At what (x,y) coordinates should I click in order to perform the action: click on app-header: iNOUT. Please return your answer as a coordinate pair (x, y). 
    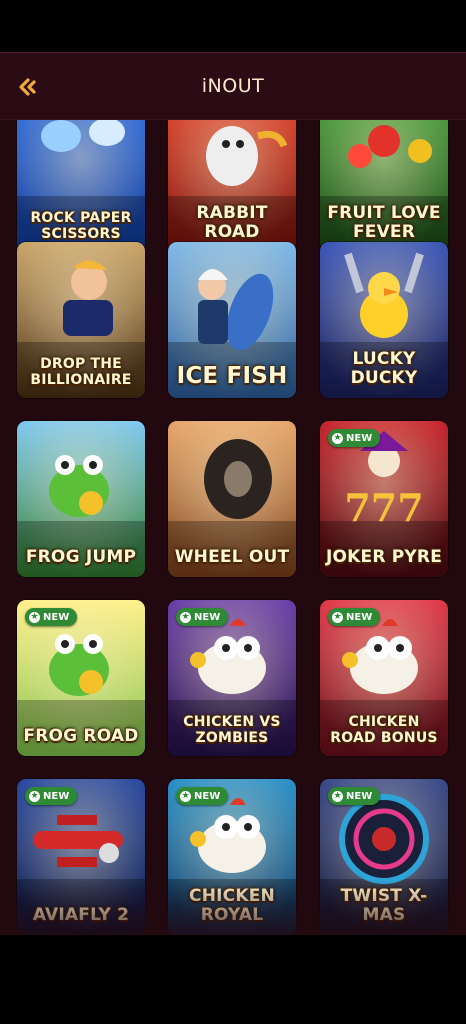
    Looking at the image, I should click on (233, 86).